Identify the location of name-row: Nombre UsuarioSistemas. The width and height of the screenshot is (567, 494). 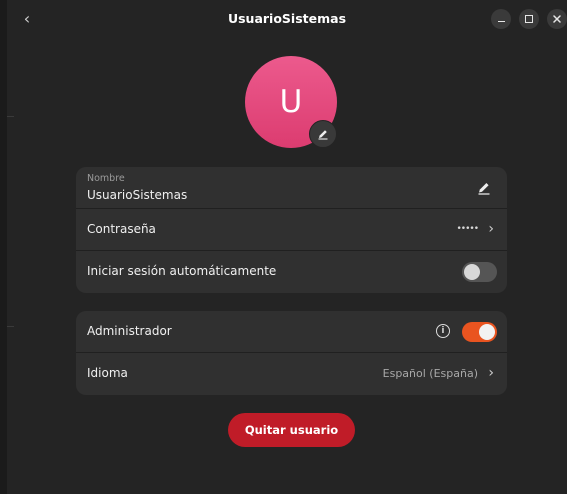
(291, 188).